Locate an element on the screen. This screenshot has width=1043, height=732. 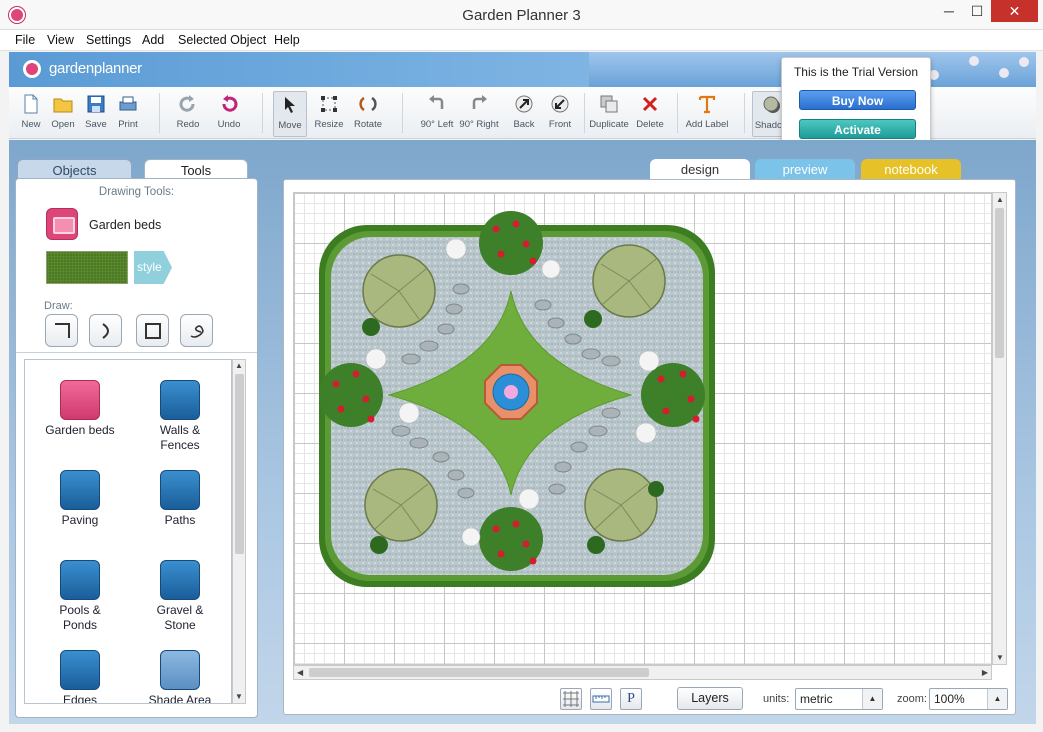
pond-icon is located at coordinates (80, 580).